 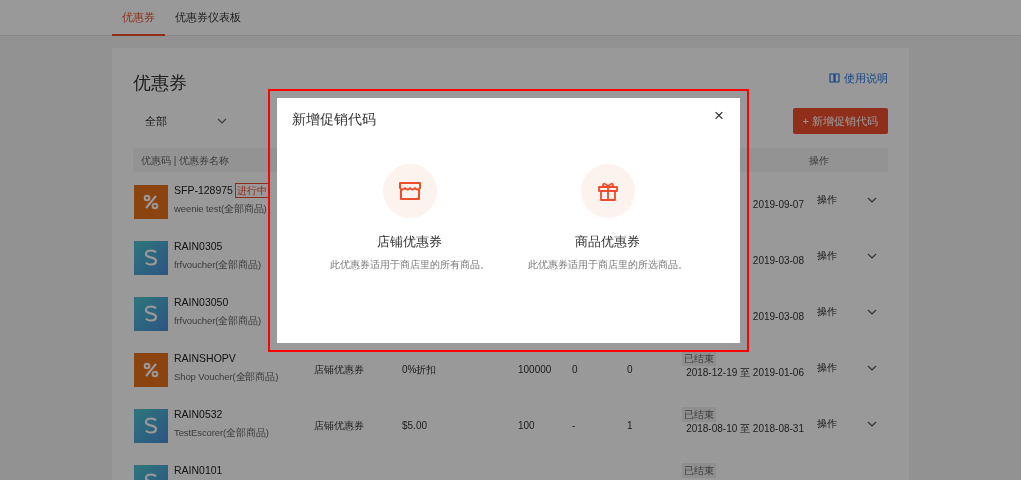 I want to click on option-title: 商品优惠券, so click(x=607, y=242).